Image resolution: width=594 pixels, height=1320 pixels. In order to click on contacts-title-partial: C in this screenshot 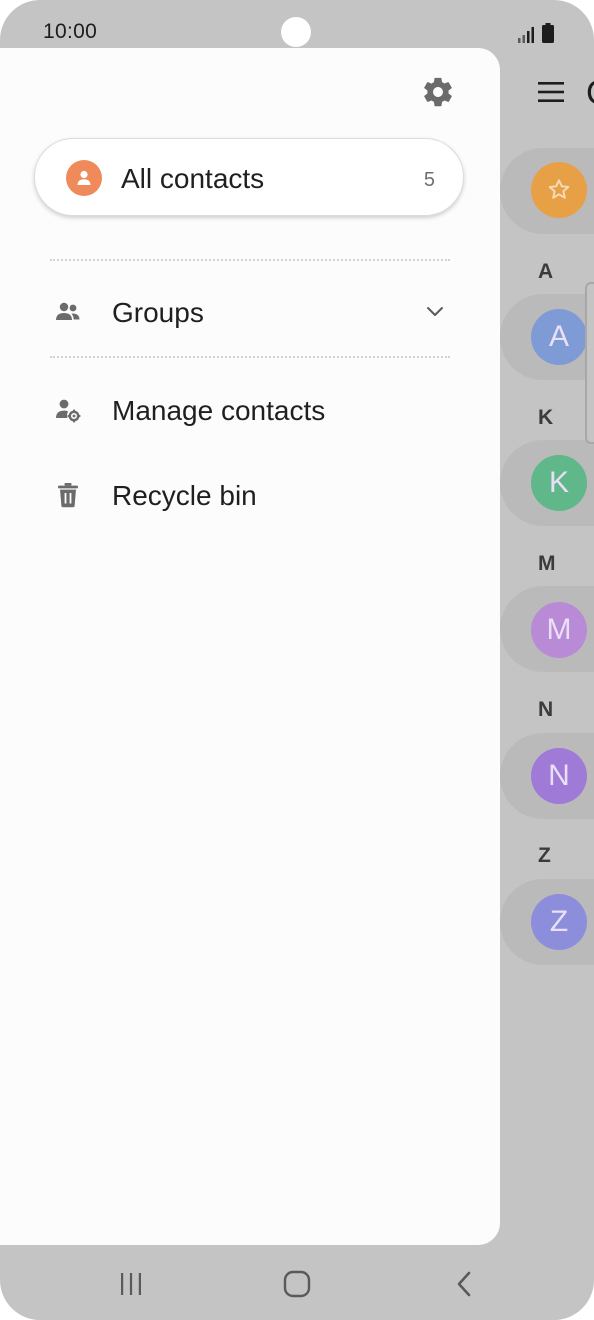, I will do `click(590, 93)`.